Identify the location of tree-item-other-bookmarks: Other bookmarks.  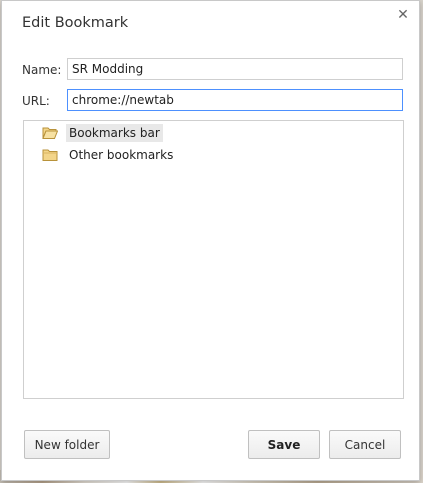
(109, 155).